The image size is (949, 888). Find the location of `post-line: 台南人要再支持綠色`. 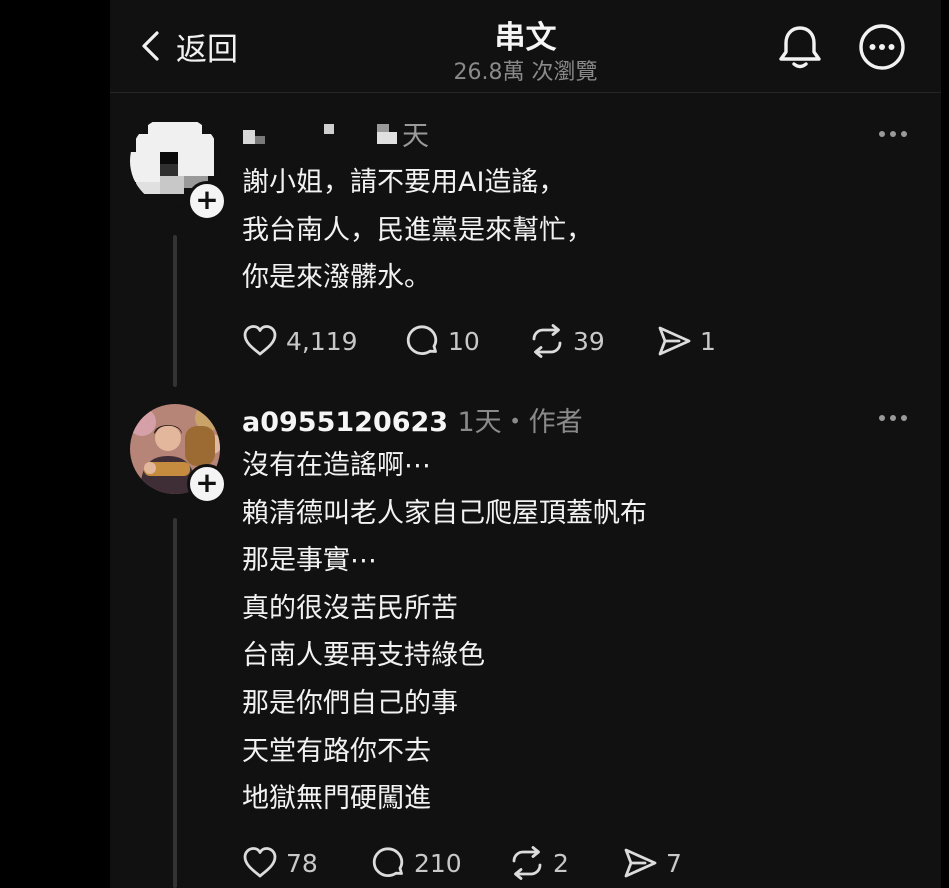

post-line: 台南人要再支持綠色 is located at coordinates (363, 656).